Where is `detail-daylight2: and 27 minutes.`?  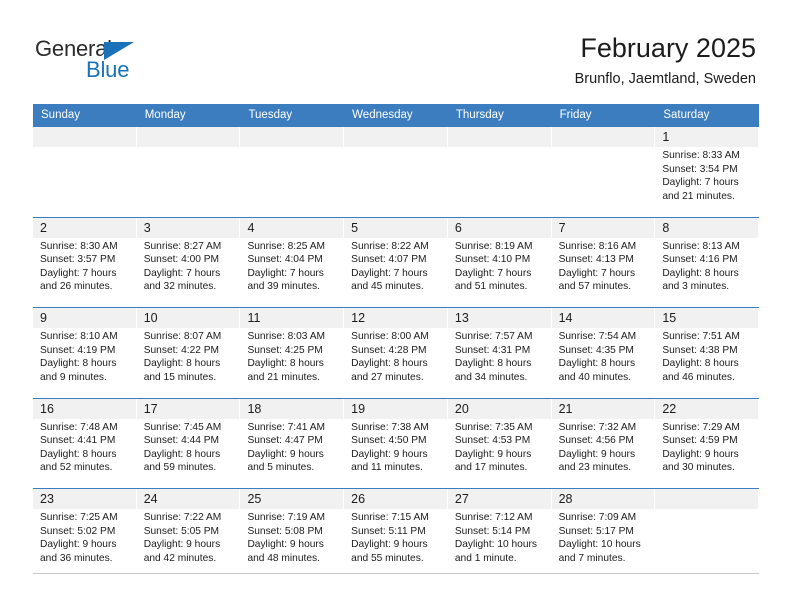 detail-daylight2: and 27 minutes. is located at coordinates (387, 377).